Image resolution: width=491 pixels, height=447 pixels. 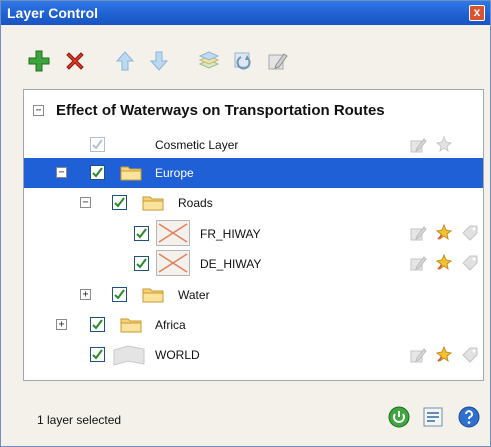 What do you see at coordinates (231, 264) in the screenshot?
I see `tree-row-label: DE_HIWAY` at bounding box center [231, 264].